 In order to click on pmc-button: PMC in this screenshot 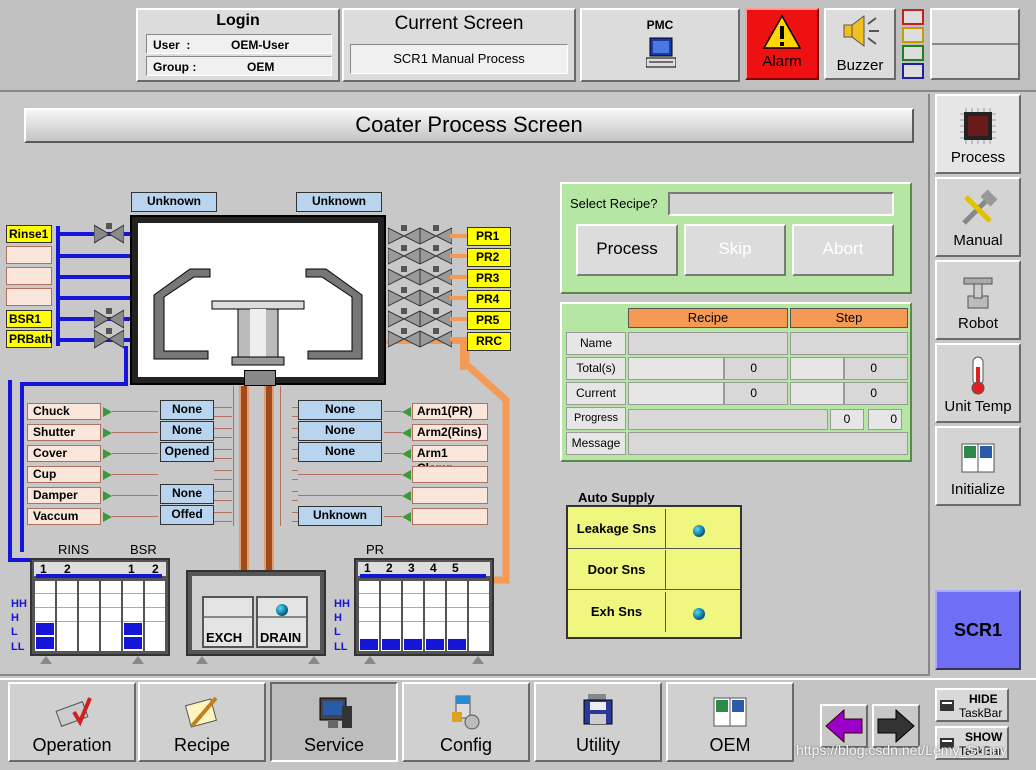, I will do `click(660, 45)`.